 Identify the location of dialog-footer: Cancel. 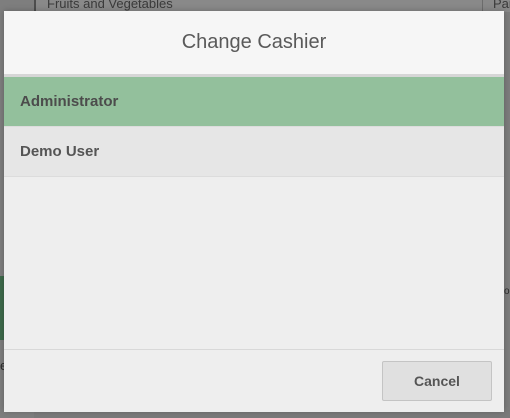
(254, 380).